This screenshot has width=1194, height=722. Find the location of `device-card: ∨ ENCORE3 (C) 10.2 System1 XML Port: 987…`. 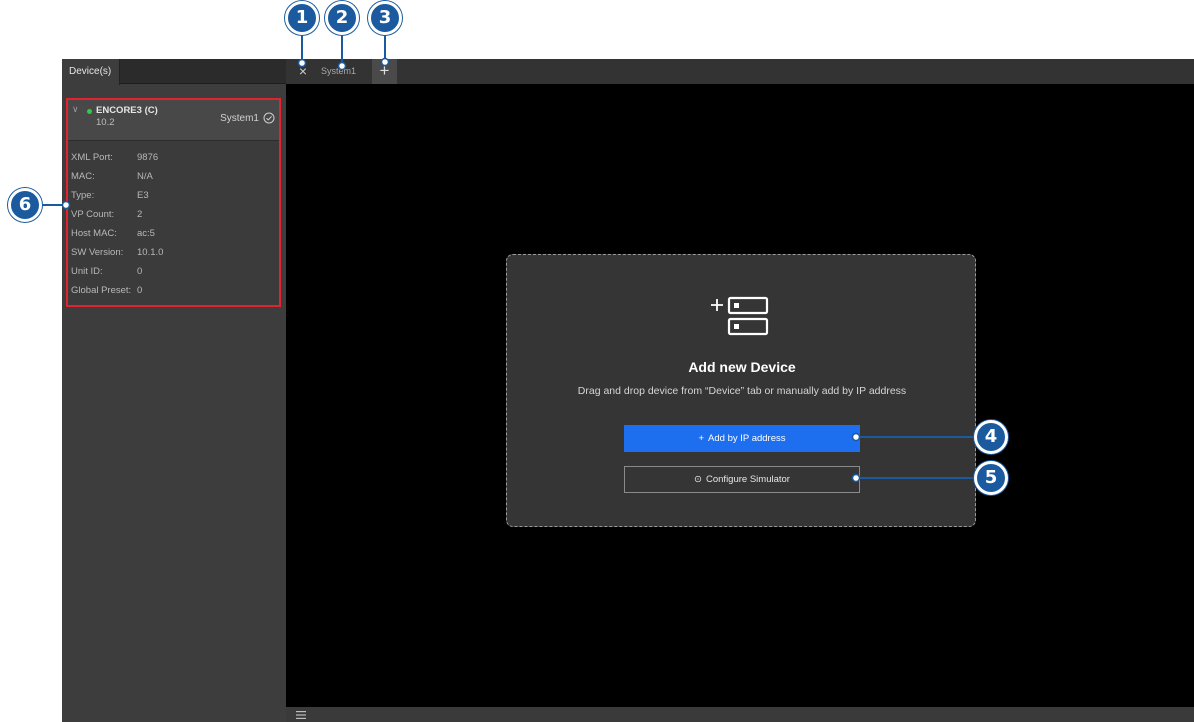

device-card: ∨ ENCORE3 (C) 10.2 System1 XML Port: 987… is located at coordinates (173, 202).